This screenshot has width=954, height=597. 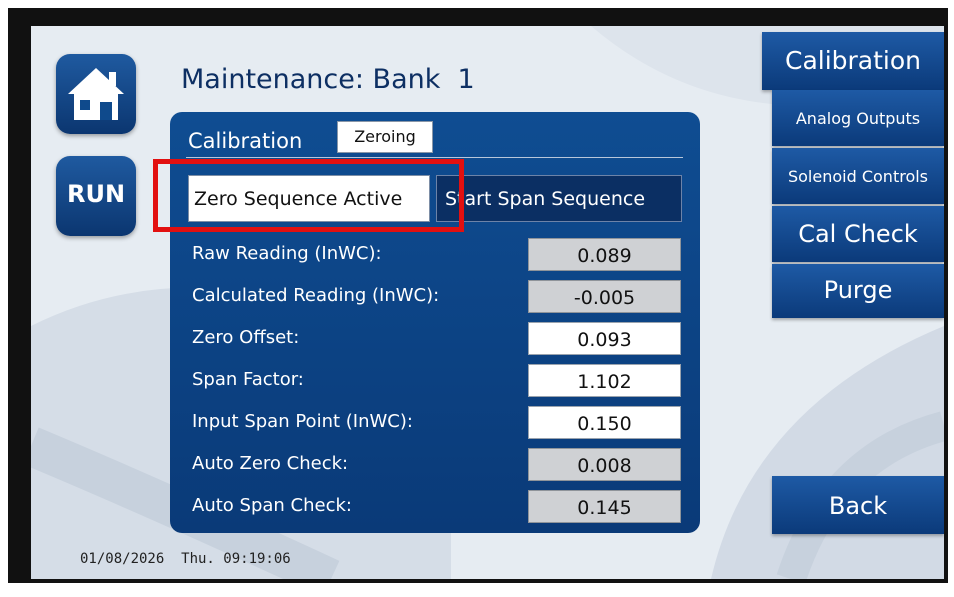 I want to click on home-icon, so click(x=96, y=94).